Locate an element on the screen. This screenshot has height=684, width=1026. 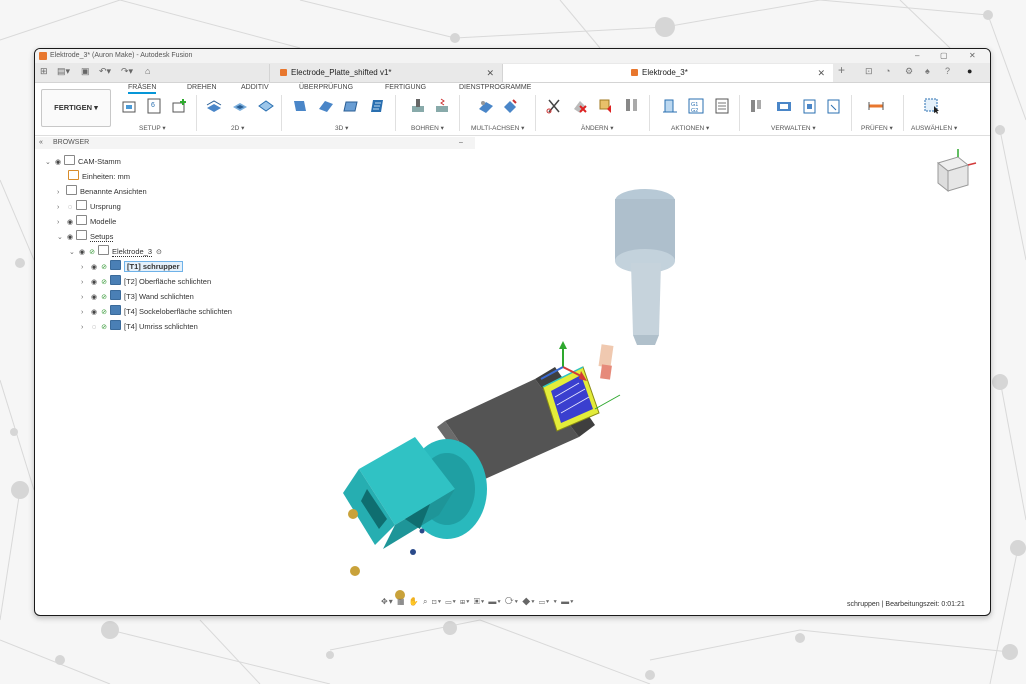
group-pruefen-label: PRÜFEN ▾ is located at coordinates (877, 128).